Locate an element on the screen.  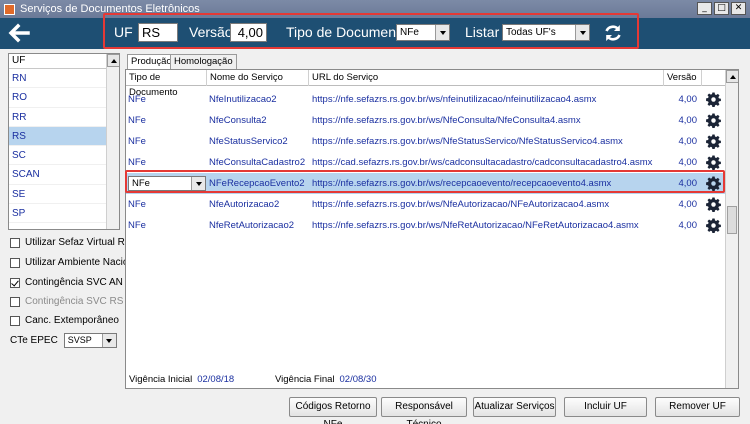
uf-list-item-selected: RS is located at coordinates (64, 136).